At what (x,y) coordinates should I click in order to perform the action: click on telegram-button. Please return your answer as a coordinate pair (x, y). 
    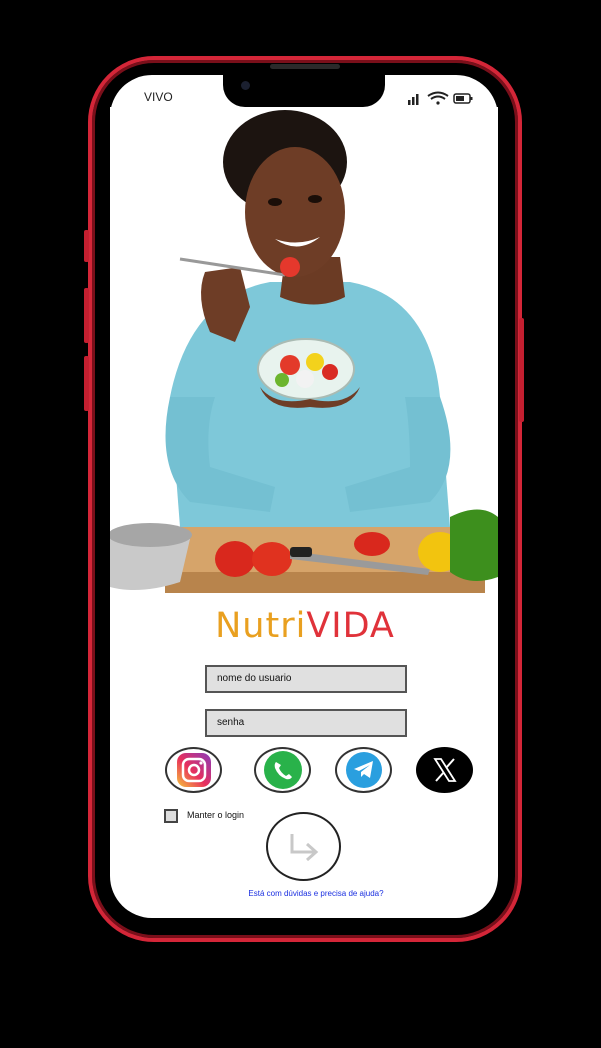
    Looking at the image, I should click on (363, 770).